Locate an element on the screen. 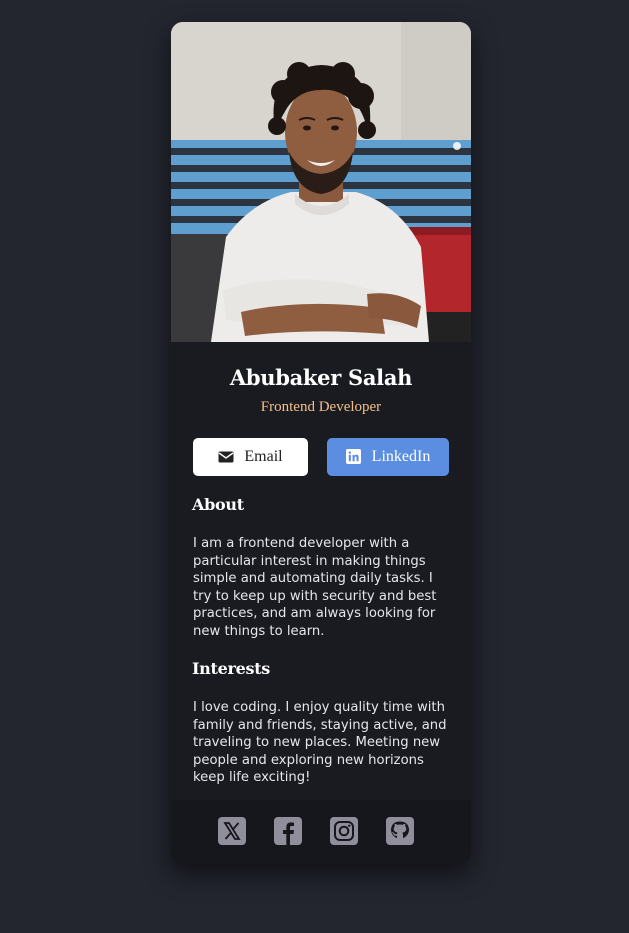 The width and height of the screenshot is (629, 933). email-button-label: Email is located at coordinates (263, 456).